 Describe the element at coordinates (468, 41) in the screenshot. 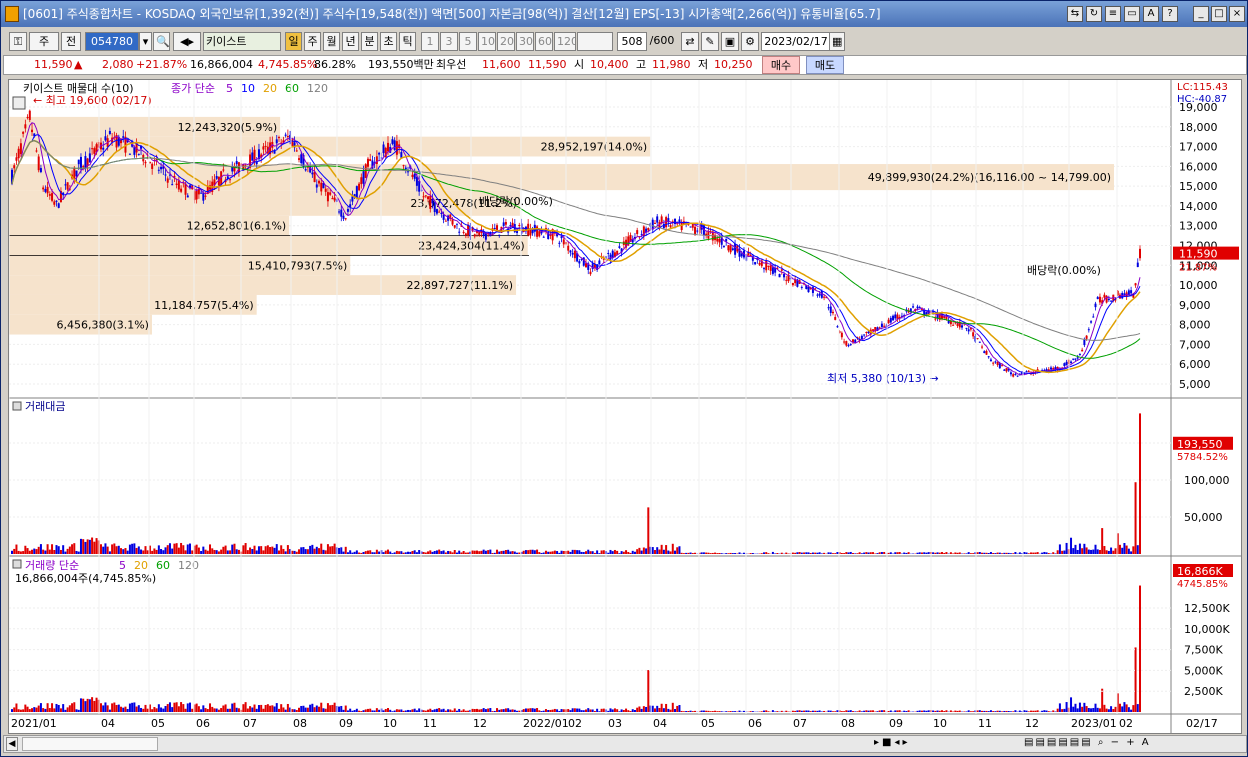

I see `num-5: 5` at that location.